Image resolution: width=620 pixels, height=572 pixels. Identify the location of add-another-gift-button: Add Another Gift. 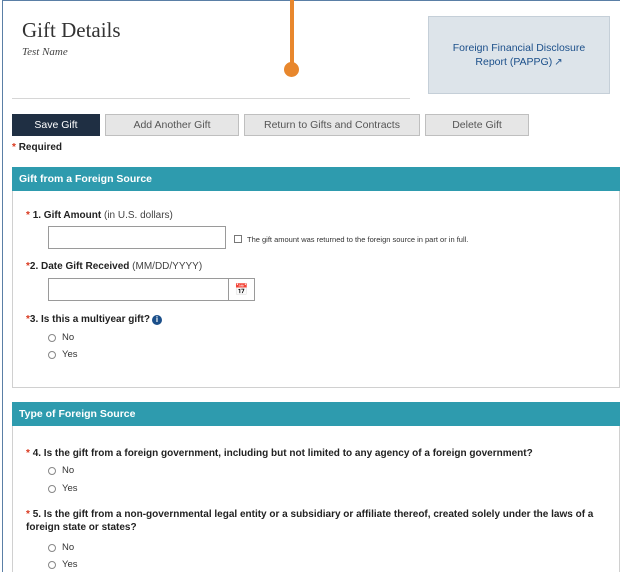
(172, 125).